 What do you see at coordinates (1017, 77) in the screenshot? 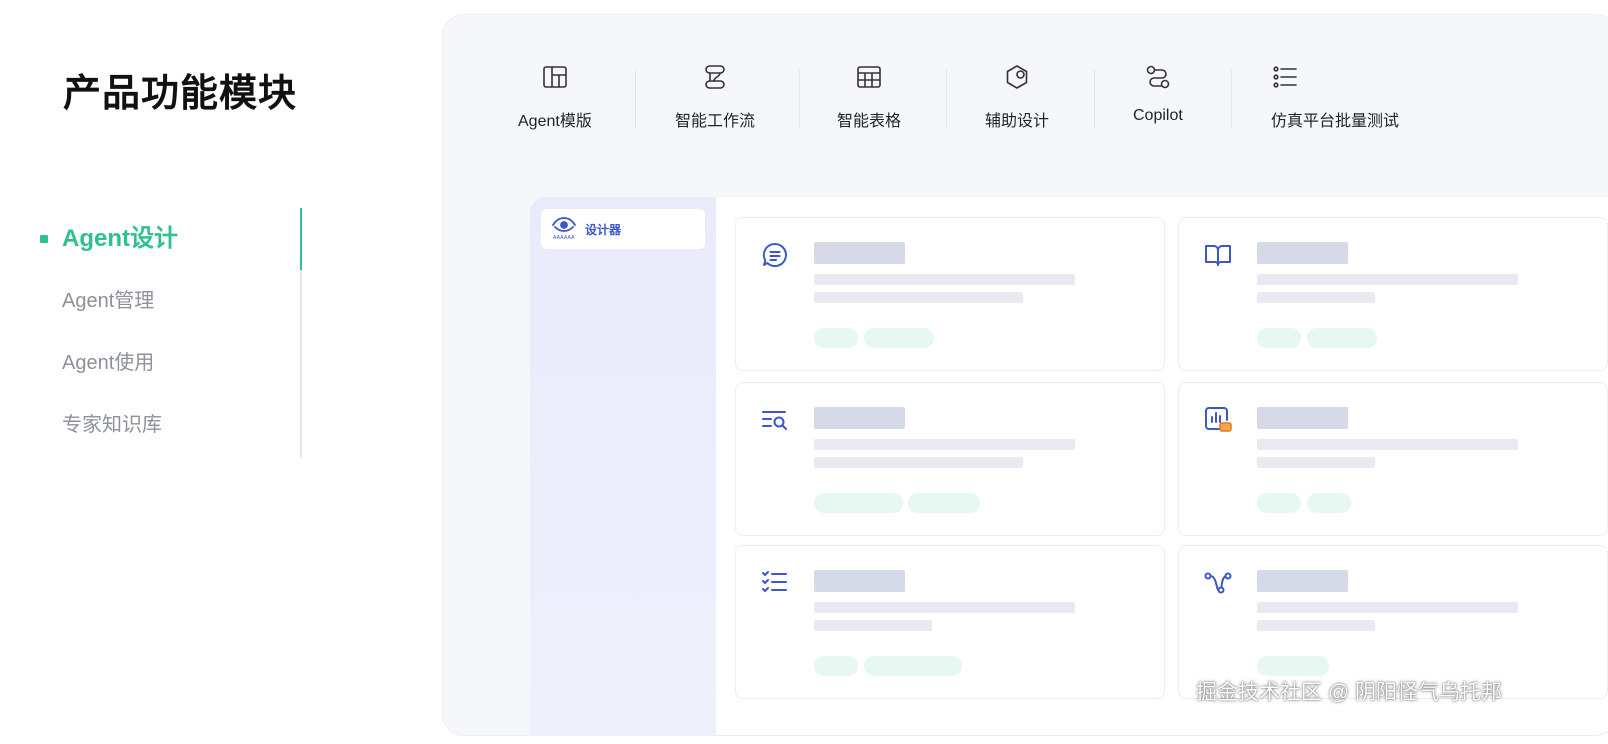
I see `hexagon-design-icon` at bounding box center [1017, 77].